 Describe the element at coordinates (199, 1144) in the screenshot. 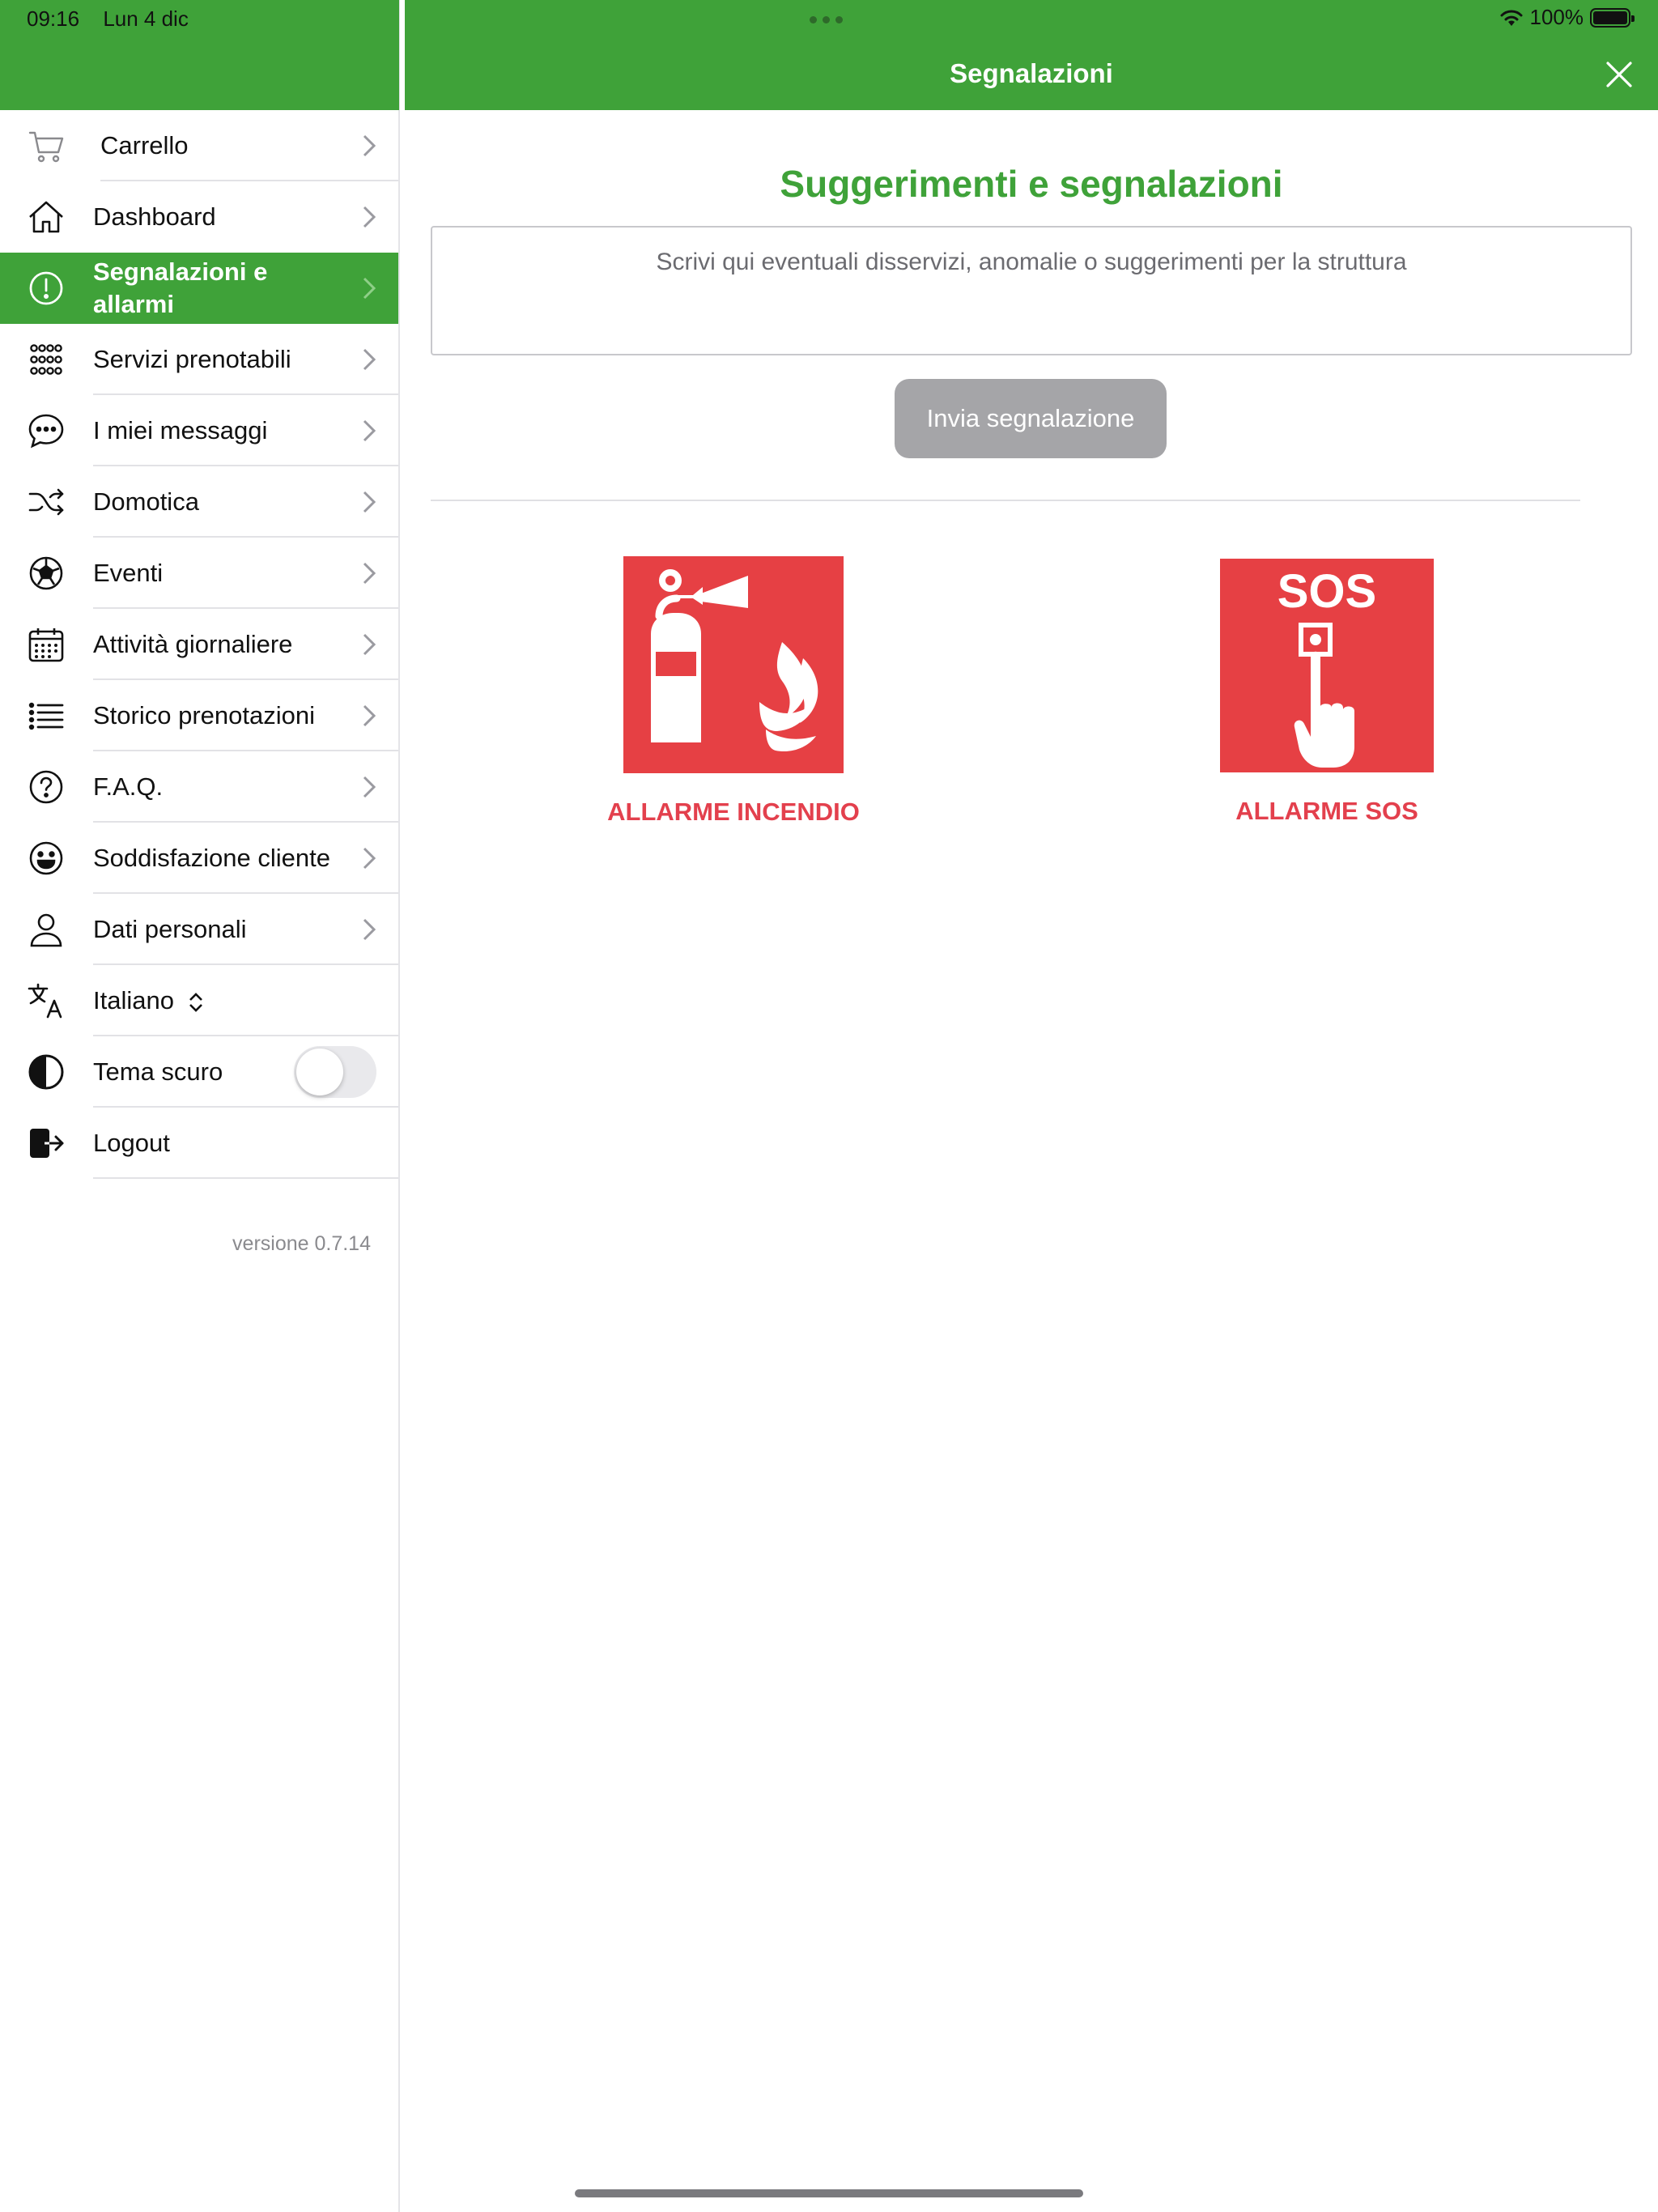

I see `sidebar-item-logout: Logout` at that location.